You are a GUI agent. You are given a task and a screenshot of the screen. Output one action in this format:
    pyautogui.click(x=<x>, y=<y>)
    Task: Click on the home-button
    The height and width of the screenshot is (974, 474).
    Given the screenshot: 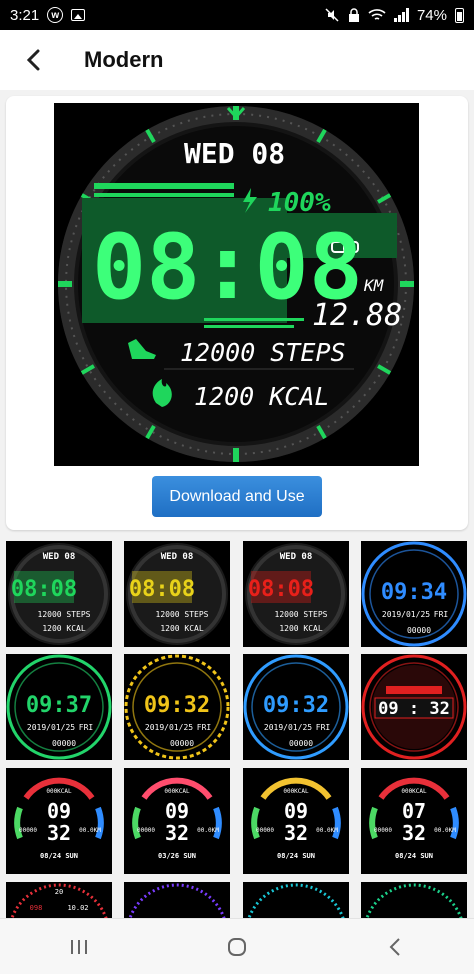 What is the action you would take?
    pyautogui.click(x=237, y=947)
    